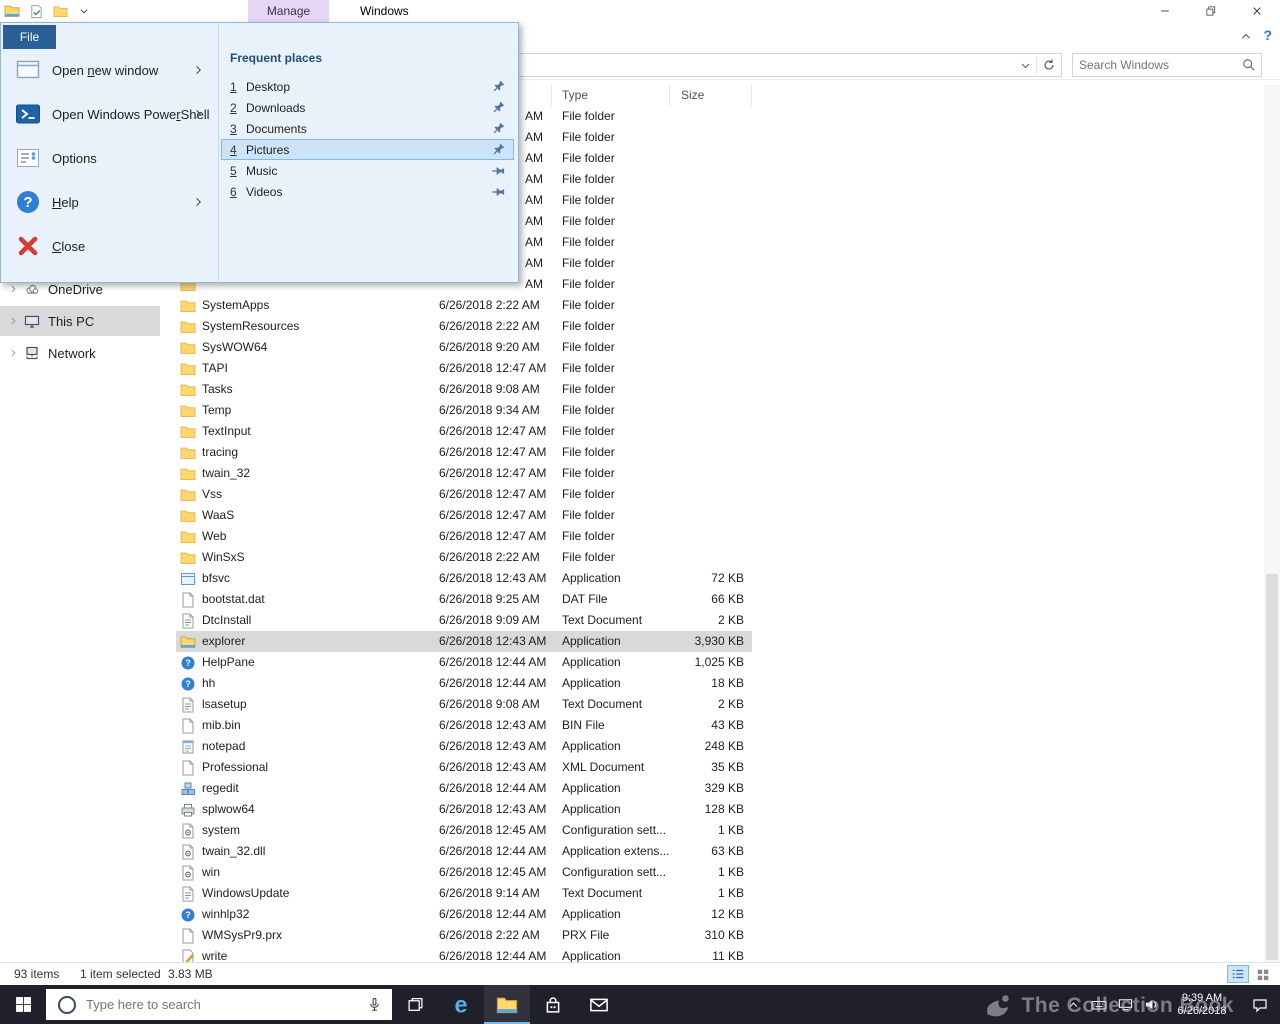  What do you see at coordinates (1049, 65) in the screenshot?
I see `refresh-icon` at bounding box center [1049, 65].